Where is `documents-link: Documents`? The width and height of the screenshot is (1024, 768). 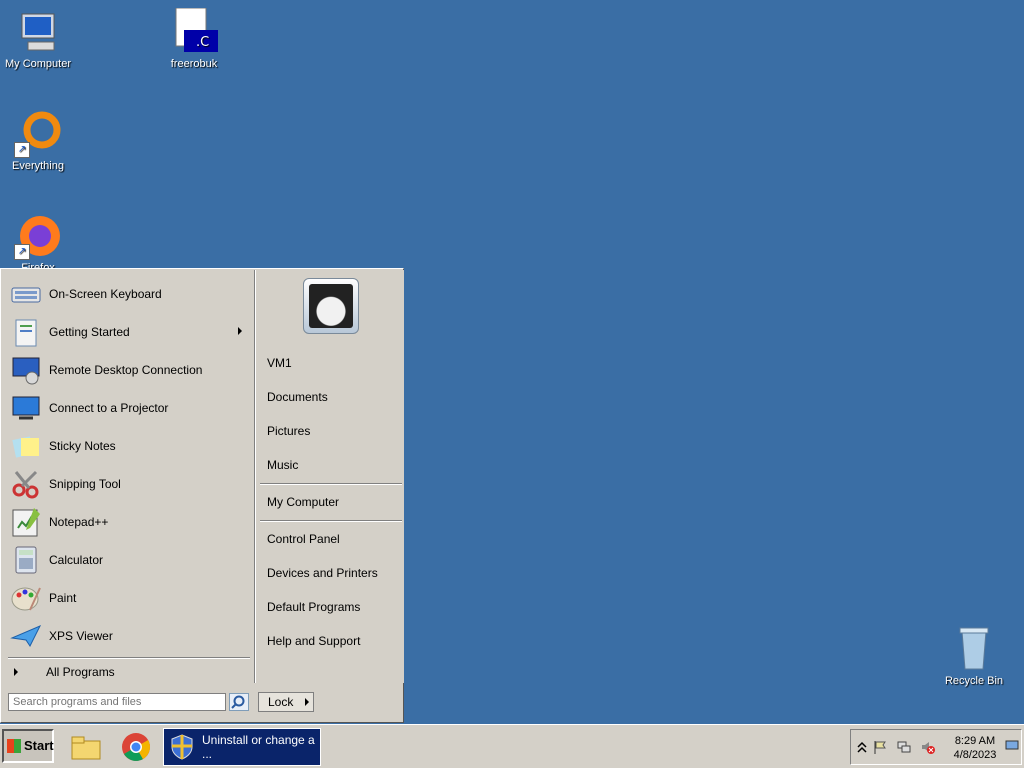 documents-link: Documents is located at coordinates (297, 397).